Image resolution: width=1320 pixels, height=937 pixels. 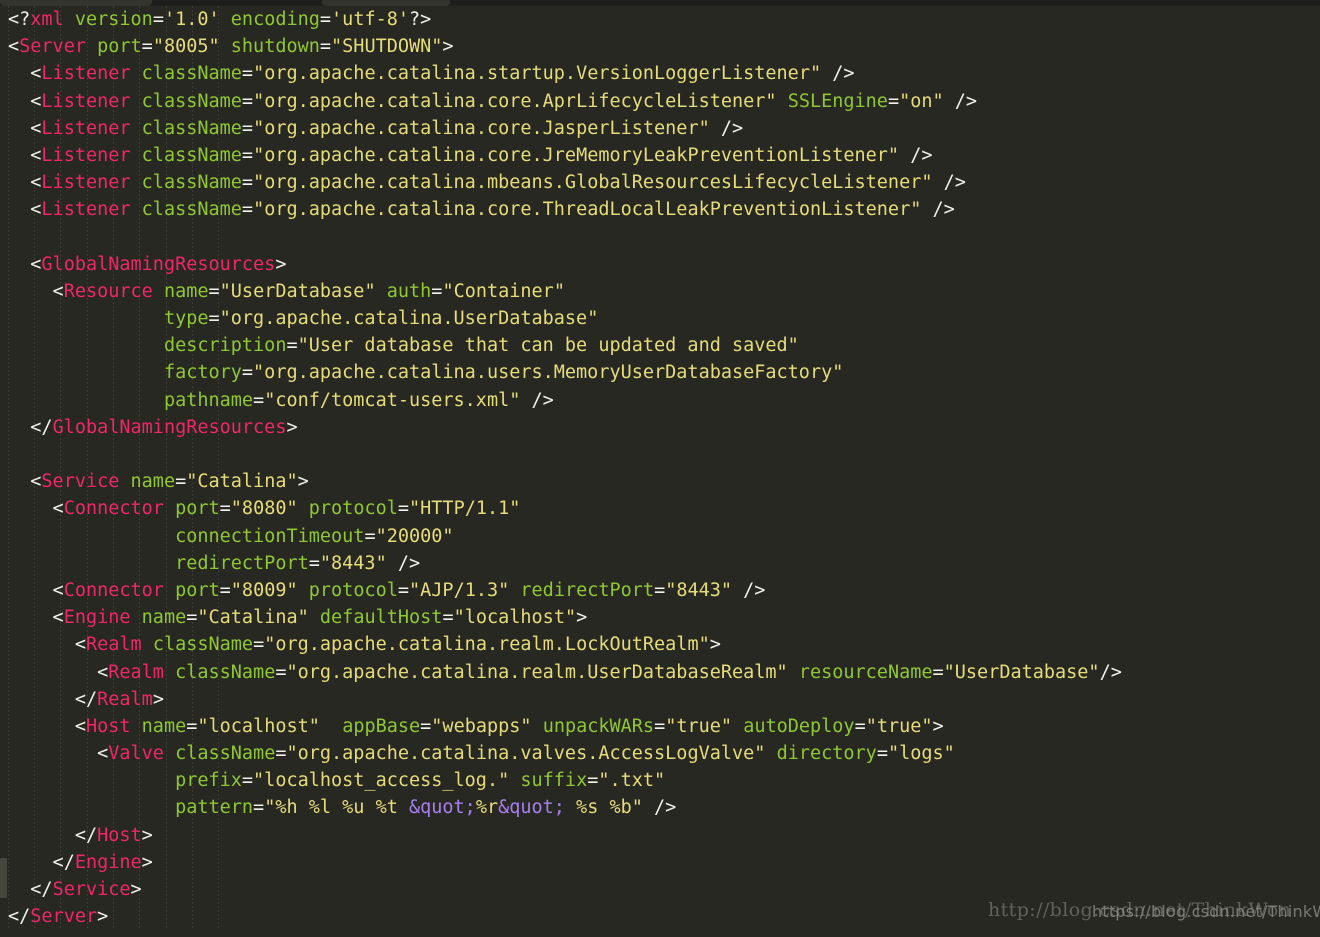 I want to click on code-line: </GlobalNamingResources>, so click(x=561, y=427).